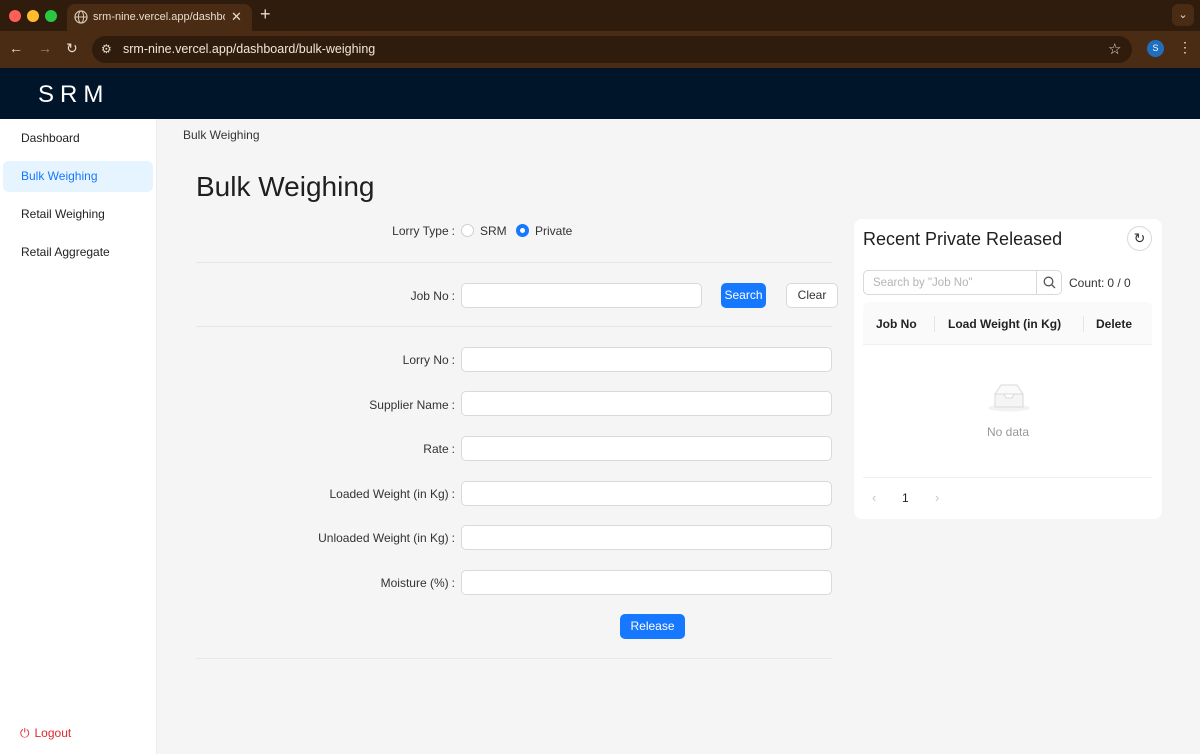 This screenshot has width=1200, height=754. I want to click on rate-label: Rate, so click(355, 449).